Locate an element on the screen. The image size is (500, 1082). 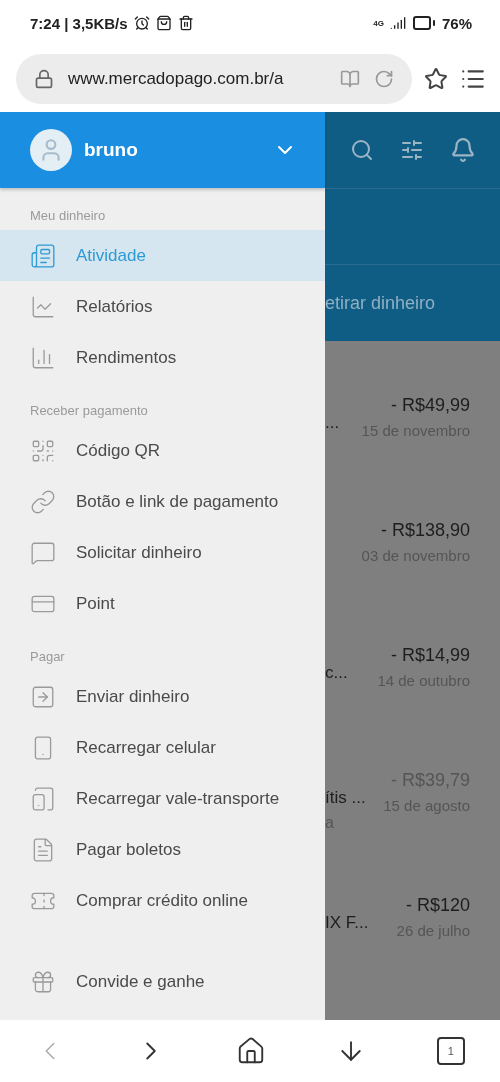
section-title: Pagar is located at coordinates (47, 657).